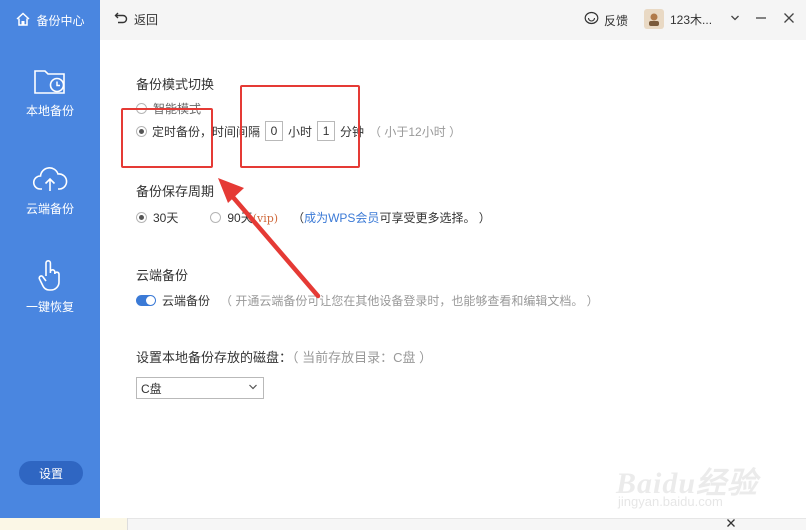  Describe the element at coordinates (670, 501) in the screenshot. I see `watermark-sub: jingyan.baidu.com` at that location.